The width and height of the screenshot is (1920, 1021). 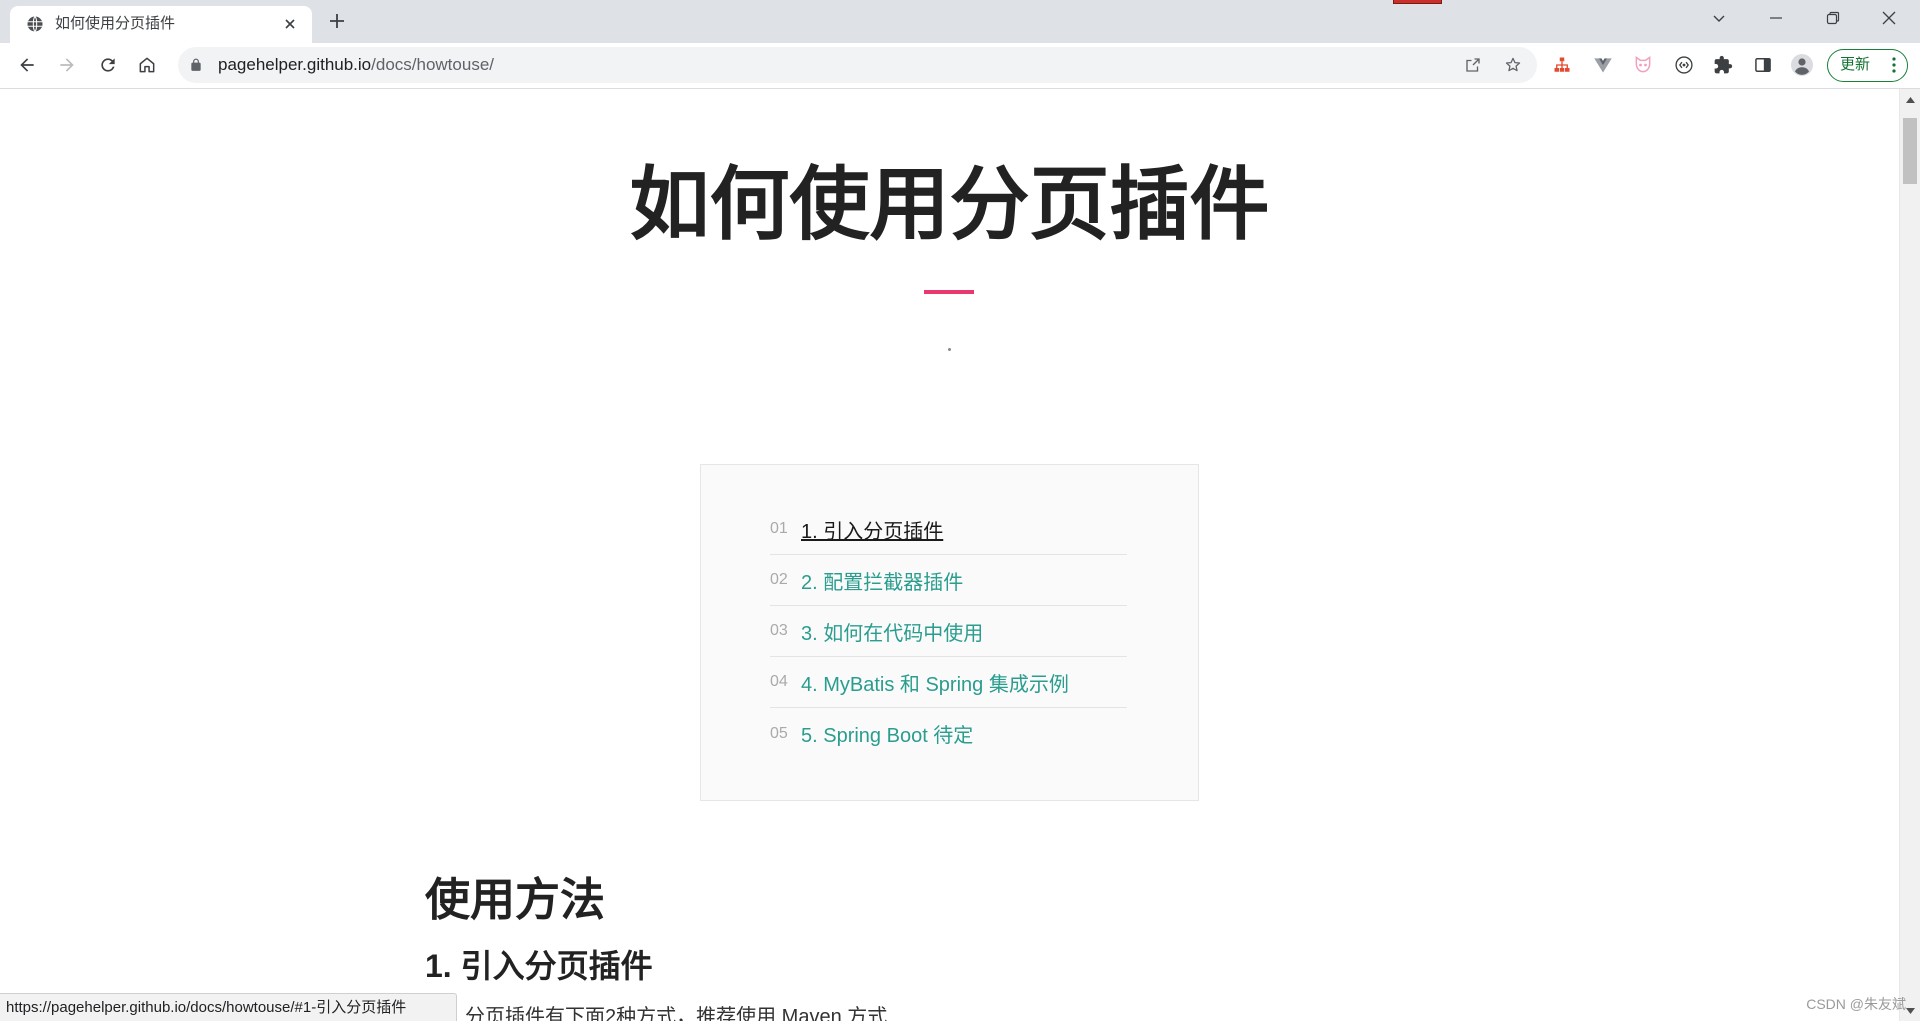 I want to click on side-panel-button, so click(x=1763, y=65).